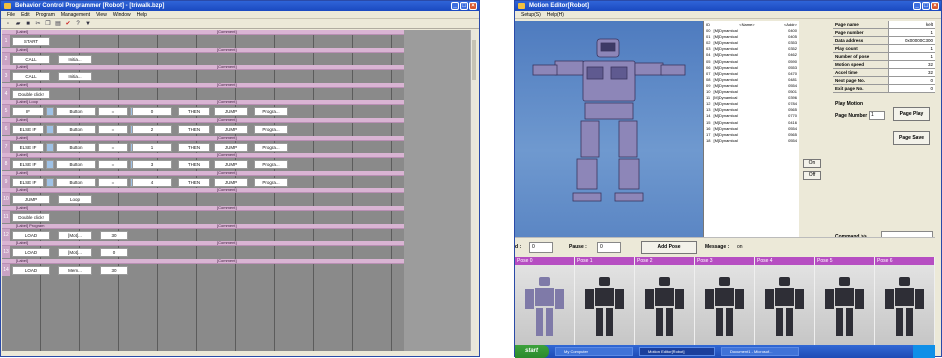 Image resolution: width=942 pixels, height=358 pixels. Describe the element at coordinates (203, 267) in the screenshot. I see `program-row: [Label] [Comment] 14 LOAD Mem... 30` at that location.